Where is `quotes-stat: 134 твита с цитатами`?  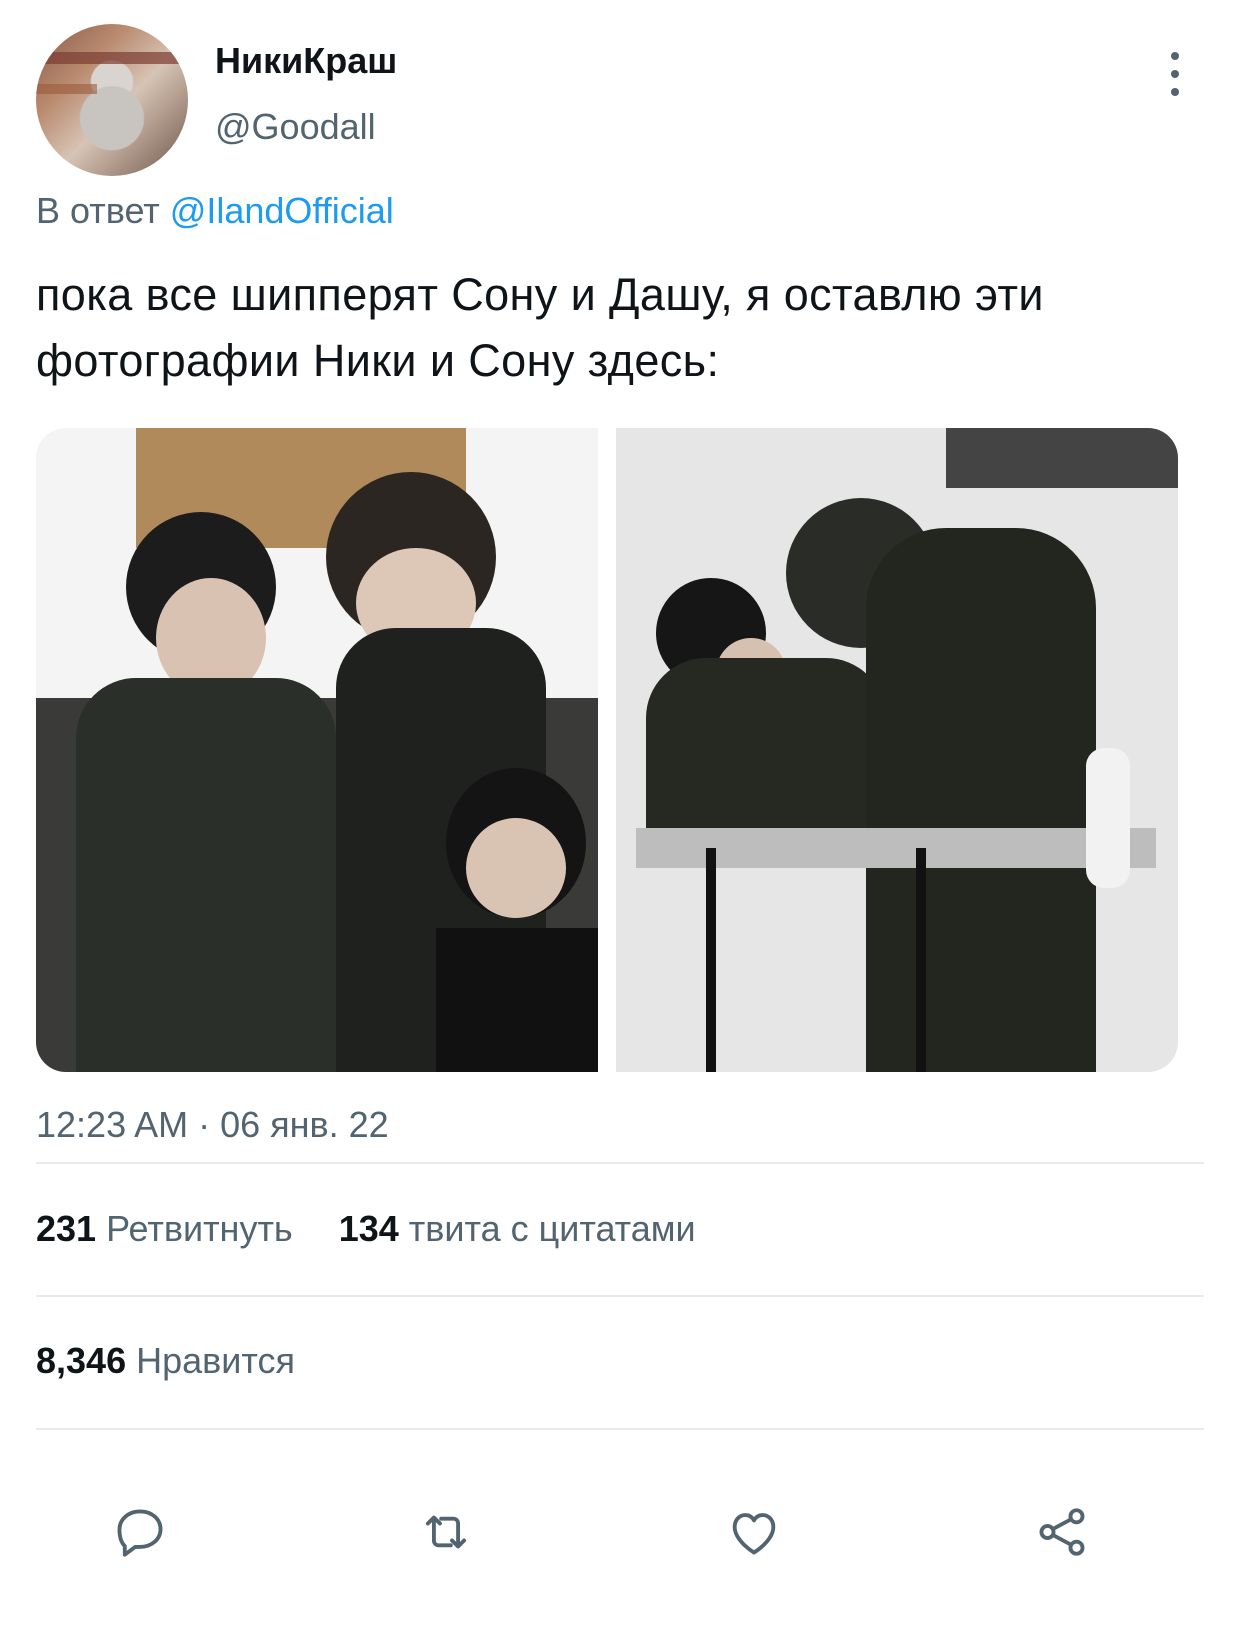 quotes-stat: 134 твита с цитатами is located at coordinates (517, 1228).